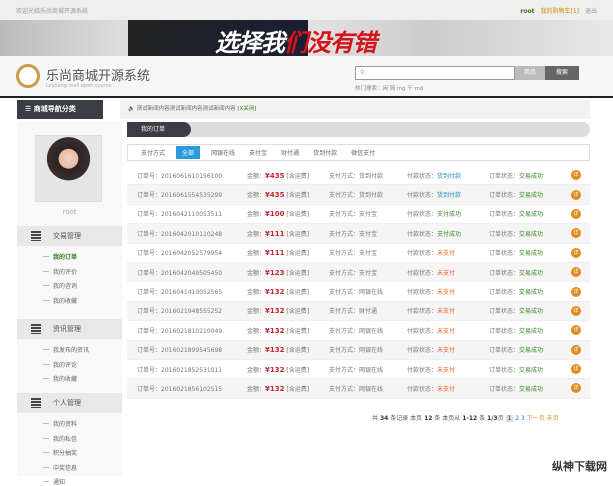  I want to click on brand-name: 乐尚商城开源系统, so click(98, 74).